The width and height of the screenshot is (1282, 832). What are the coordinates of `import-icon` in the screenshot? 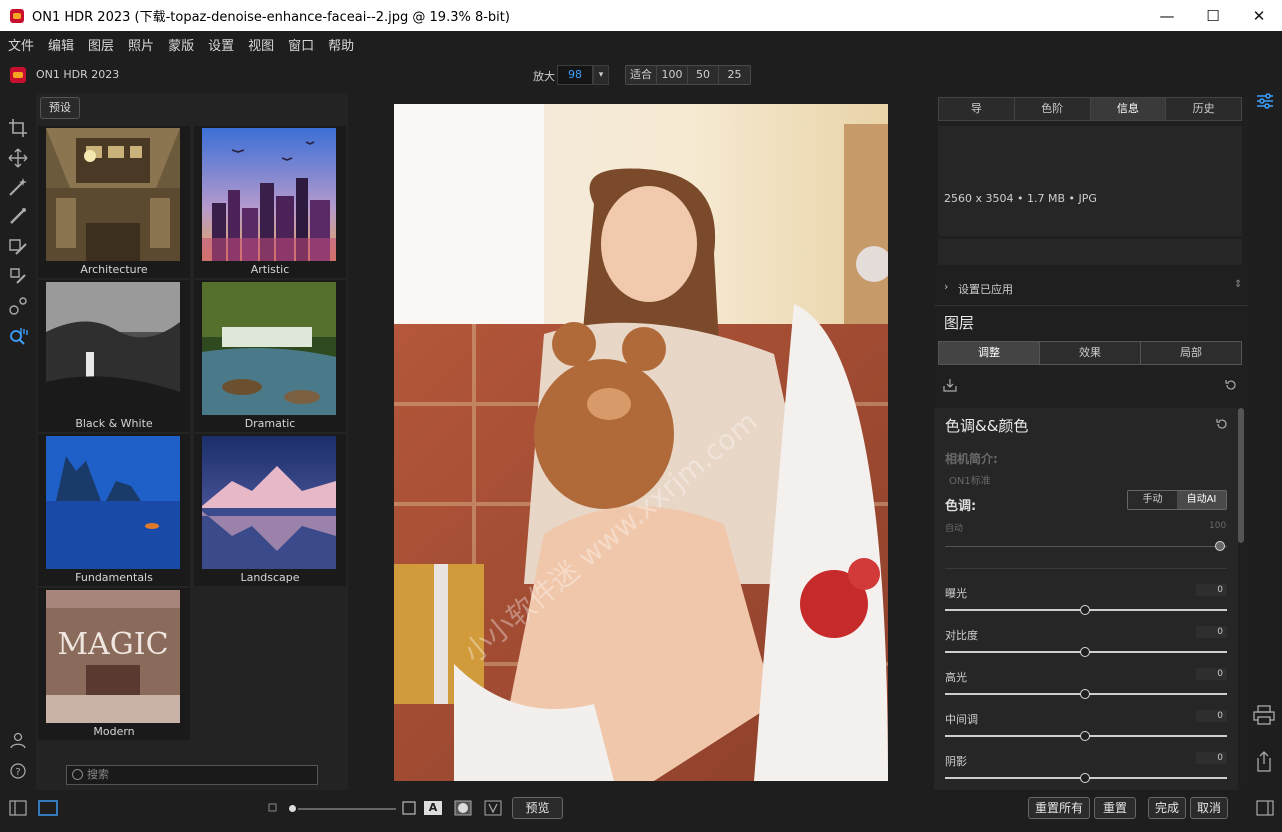 It's located at (950, 385).